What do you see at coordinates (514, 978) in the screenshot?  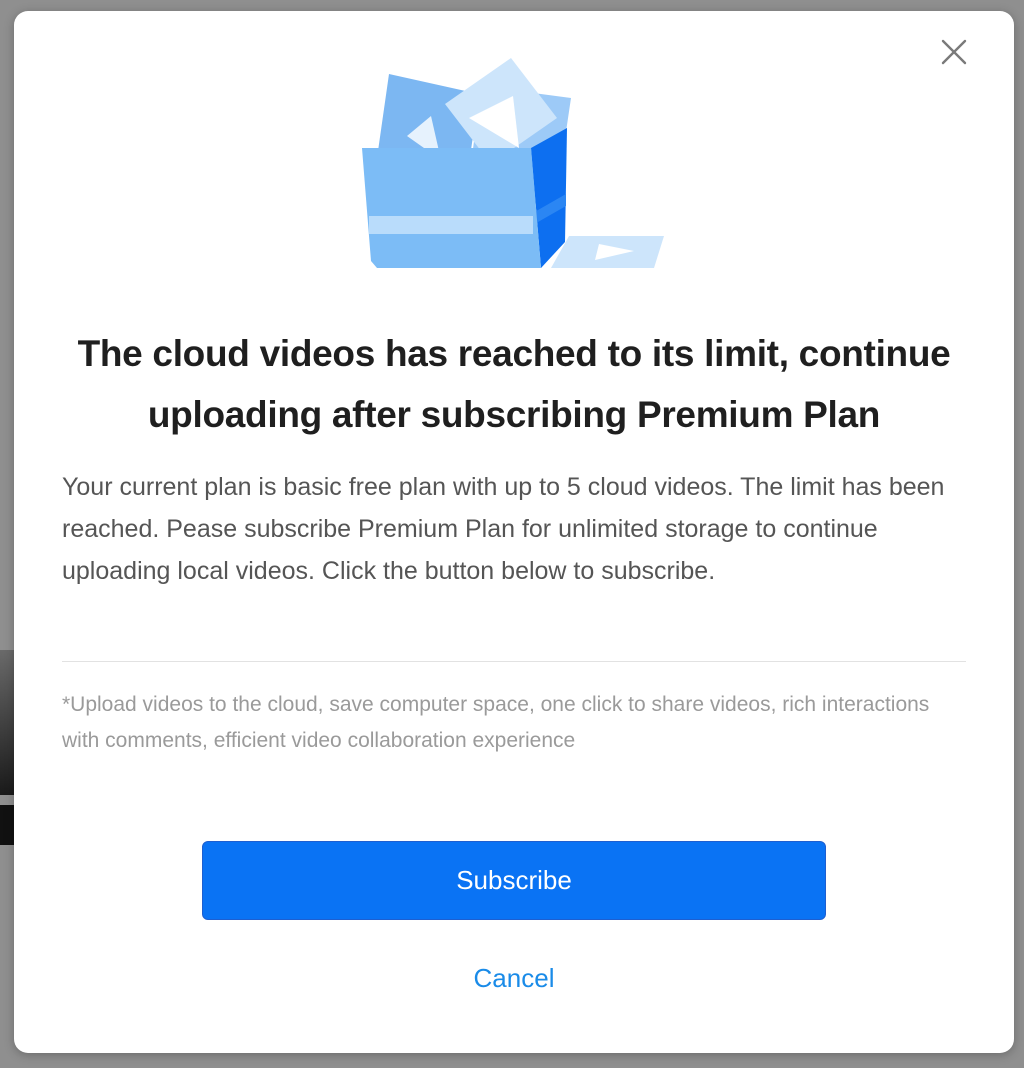 I see `cancel-button: Cancel` at bounding box center [514, 978].